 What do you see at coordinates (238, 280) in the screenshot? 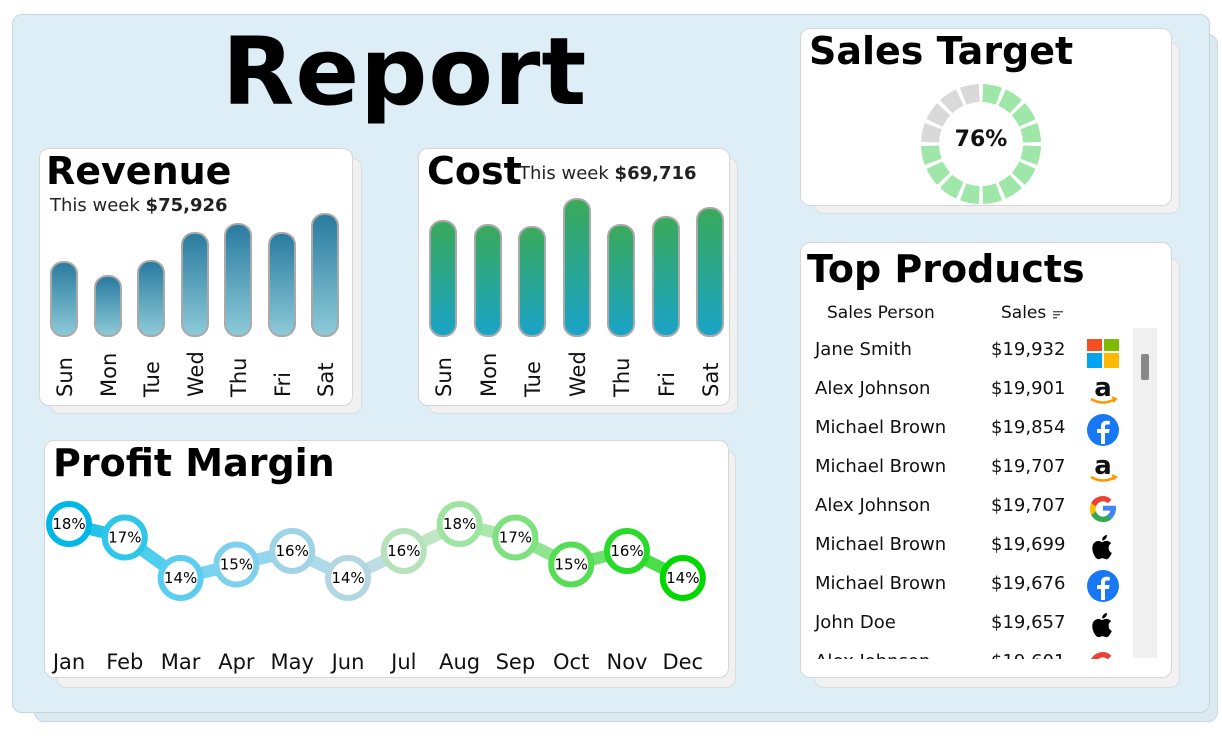
I see `revenue-bar-thu` at bounding box center [238, 280].